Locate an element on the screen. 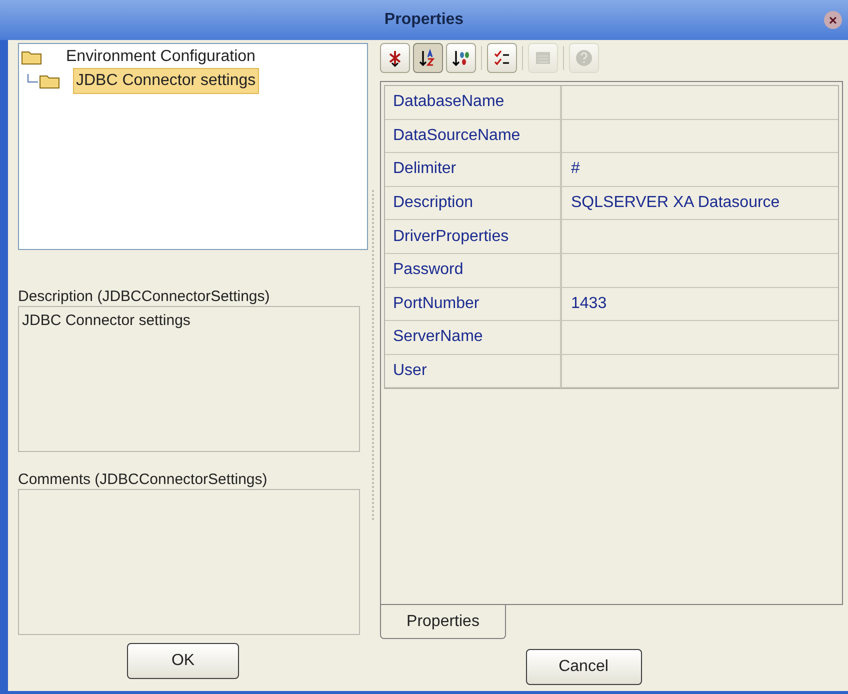 This screenshot has width=848, height=694. tab: Properties is located at coordinates (443, 622).